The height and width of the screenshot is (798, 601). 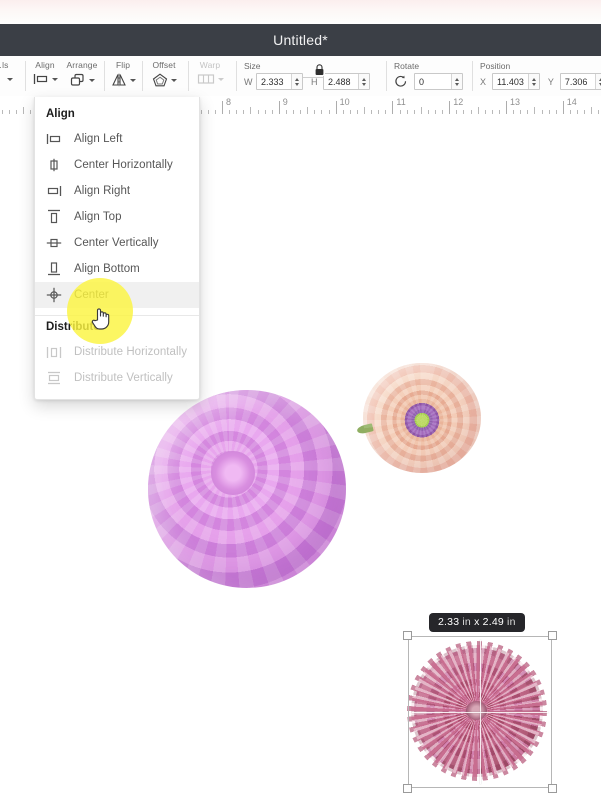 What do you see at coordinates (100, 319) in the screenshot?
I see `hand-cursor-icon` at bounding box center [100, 319].